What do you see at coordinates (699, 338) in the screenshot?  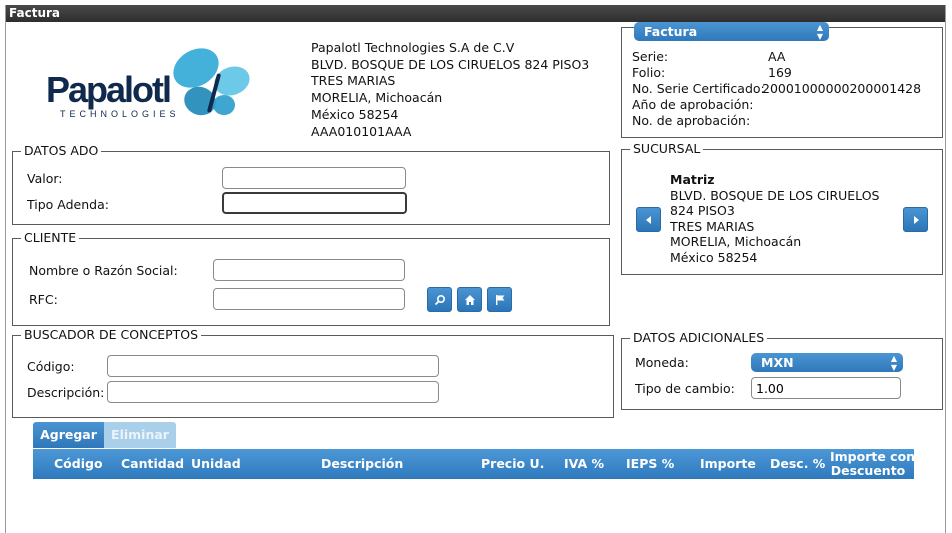 I see `datos-adicionales-legend: DATOS ADICIONALES` at bounding box center [699, 338].